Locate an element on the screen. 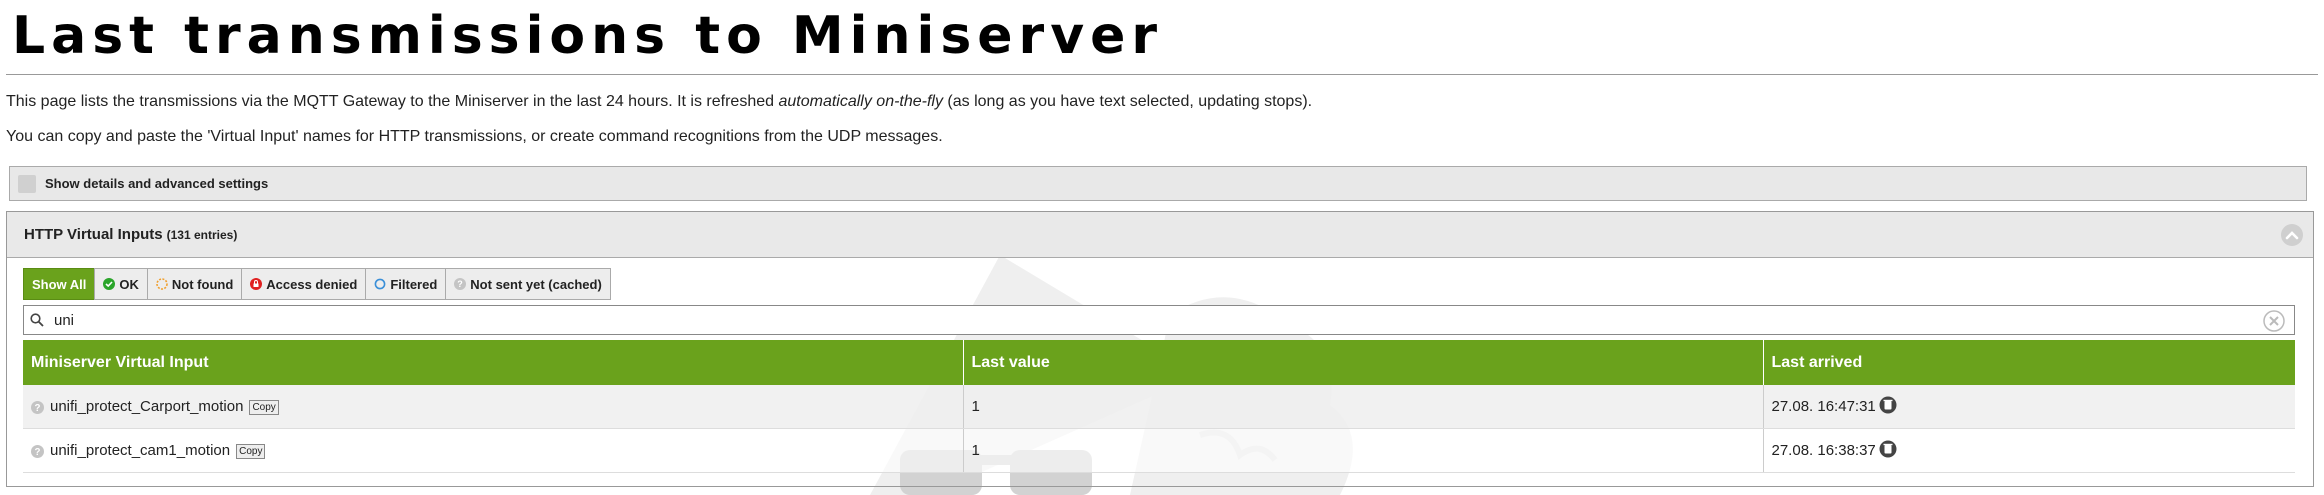  details-toggle: Show details and advanced settings is located at coordinates (1158, 183).